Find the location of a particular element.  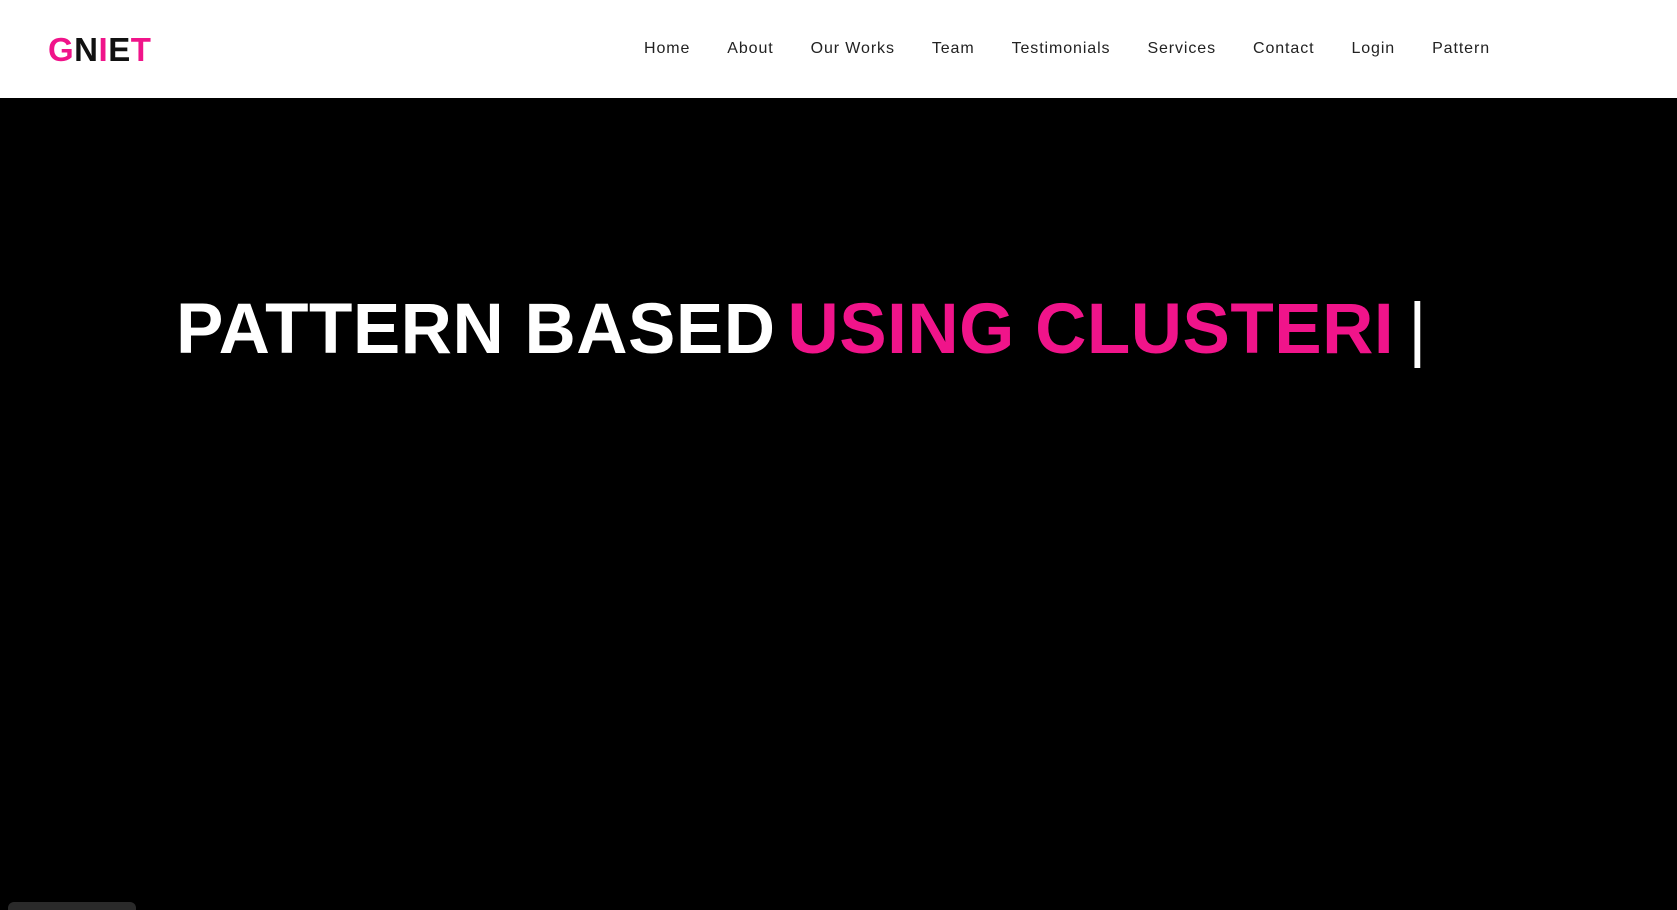

nav-link-home: Home is located at coordinates (667, 49).